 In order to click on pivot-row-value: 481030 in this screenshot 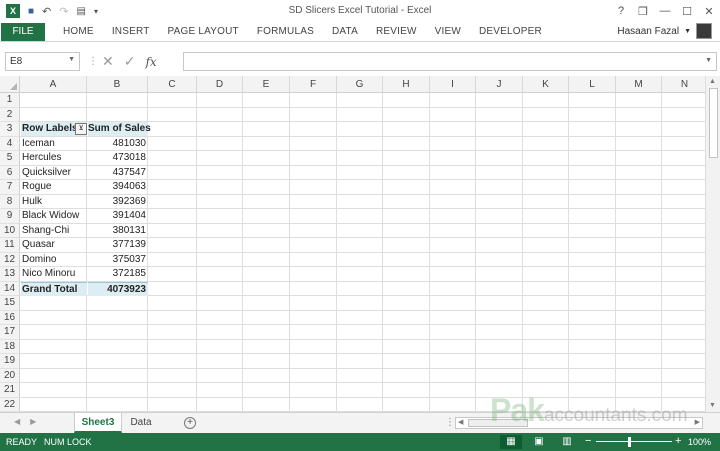, I will do `click(118, 144)`.